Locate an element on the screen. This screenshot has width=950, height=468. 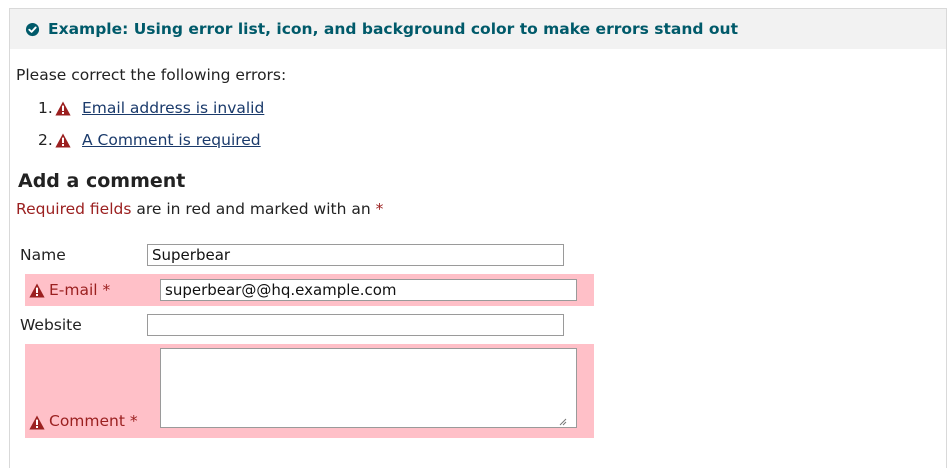
required-marker: * is located at coordinates (379, 209).